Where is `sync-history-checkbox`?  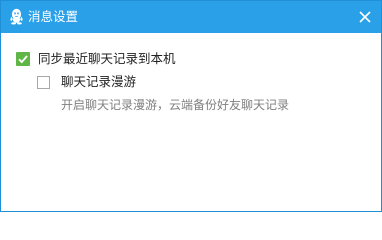 sync-history-checkbox is located at coordinates (23, 59).